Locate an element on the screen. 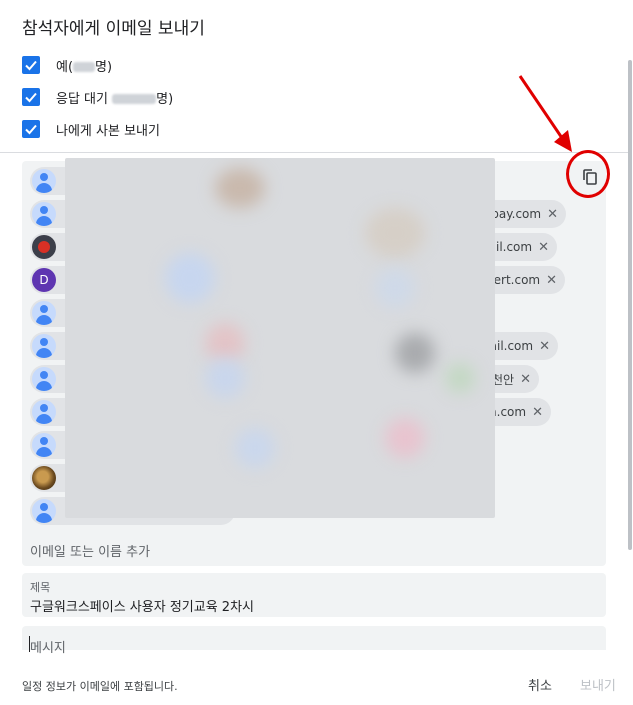 The height and width of the screenshot is (705, 633). checkbox-yes is located at coordinates (31, 65).